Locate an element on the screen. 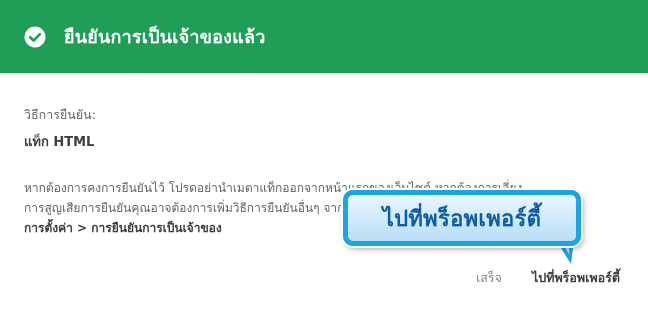 This screenshot has height=313, width=648. check-circle-icon is located at coordinates (35, 37).